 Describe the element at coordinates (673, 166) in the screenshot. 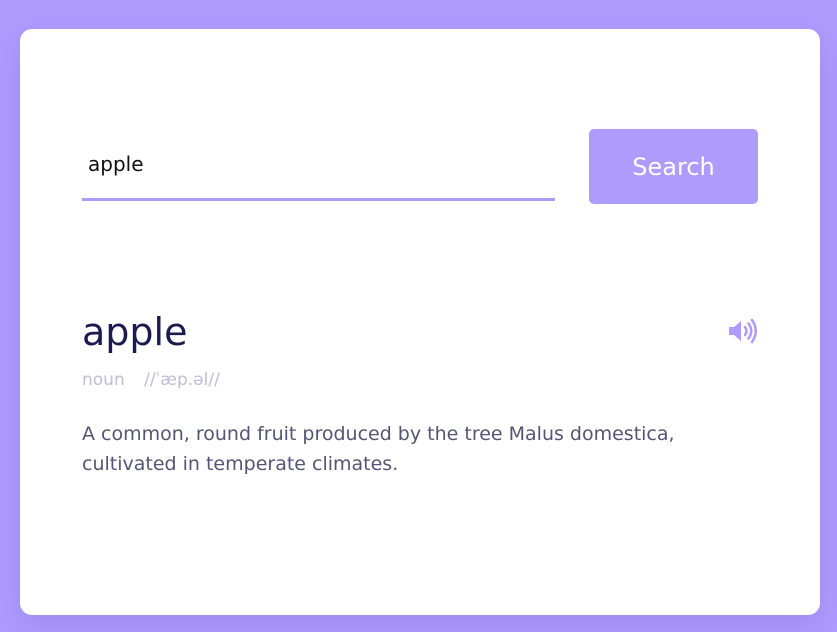

I see `search-button: Search` at that location.